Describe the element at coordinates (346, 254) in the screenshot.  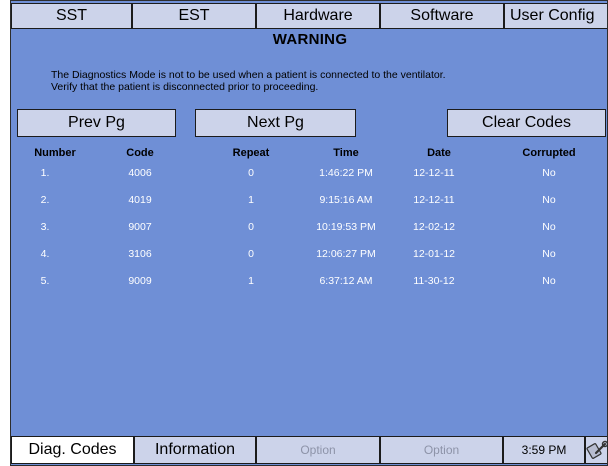
I see `cell-time: 12:06:27 PM` at that location.